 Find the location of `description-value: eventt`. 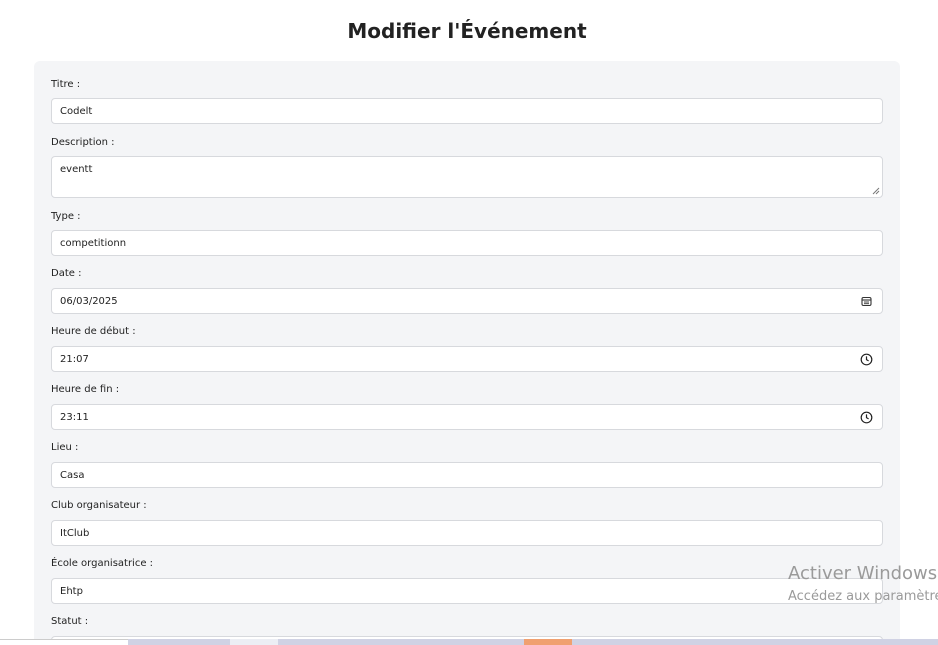

description-value: eventt is located at coordinates (76, 169).